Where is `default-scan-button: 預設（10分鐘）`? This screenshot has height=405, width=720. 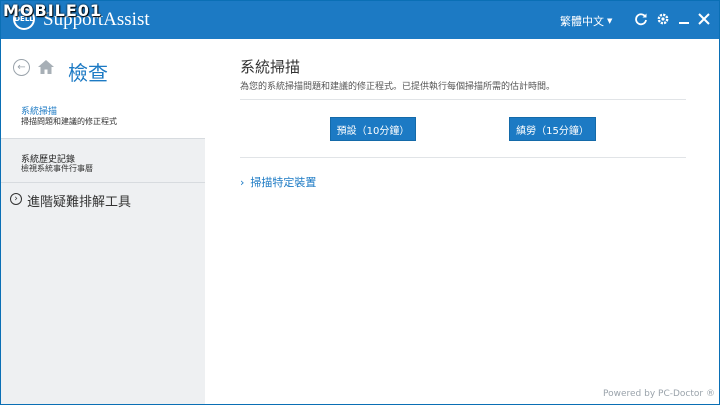 default-scan-button: 預設（10分鐘） is located at coordinates (373, 129).